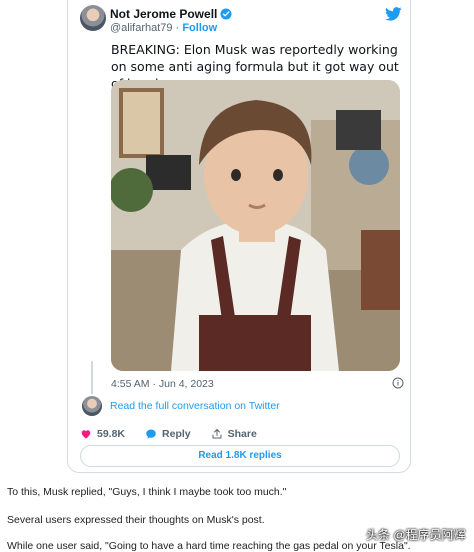 This screenshot has height=552, width=474. What do you see at coordinates (217, 434) in the screenshot?
I see `share-icon` at bounding box center [217, 434].